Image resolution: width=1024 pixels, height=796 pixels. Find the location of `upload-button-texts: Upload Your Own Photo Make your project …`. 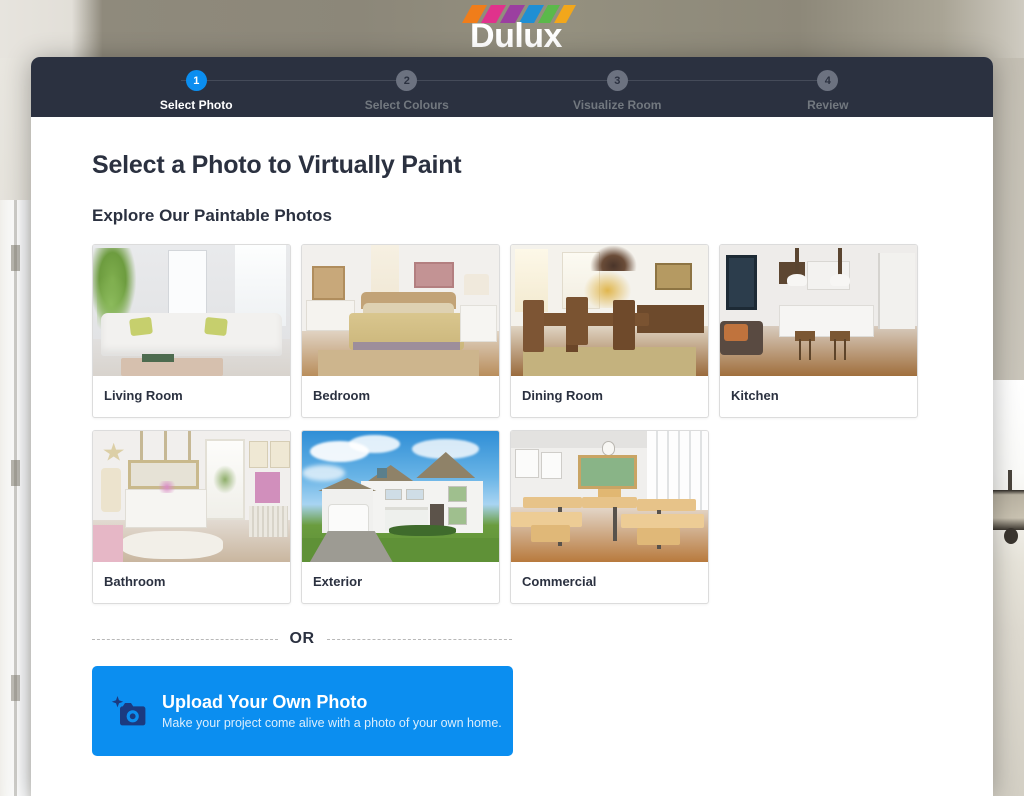

upload-button-texts: Upload Your Own Photo Make your project … is located at coordinates (332, 711).